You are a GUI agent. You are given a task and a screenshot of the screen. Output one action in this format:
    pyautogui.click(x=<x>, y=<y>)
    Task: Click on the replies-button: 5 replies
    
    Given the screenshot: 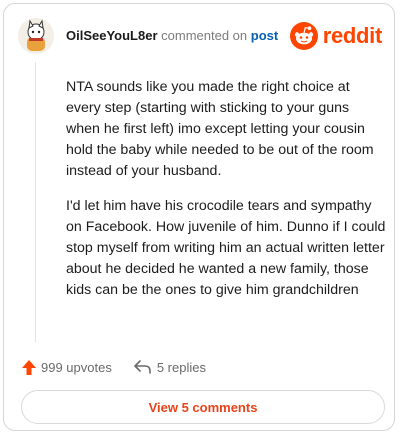 What is the action you would take?
    pyautogui.click(x=170, y=367)
    